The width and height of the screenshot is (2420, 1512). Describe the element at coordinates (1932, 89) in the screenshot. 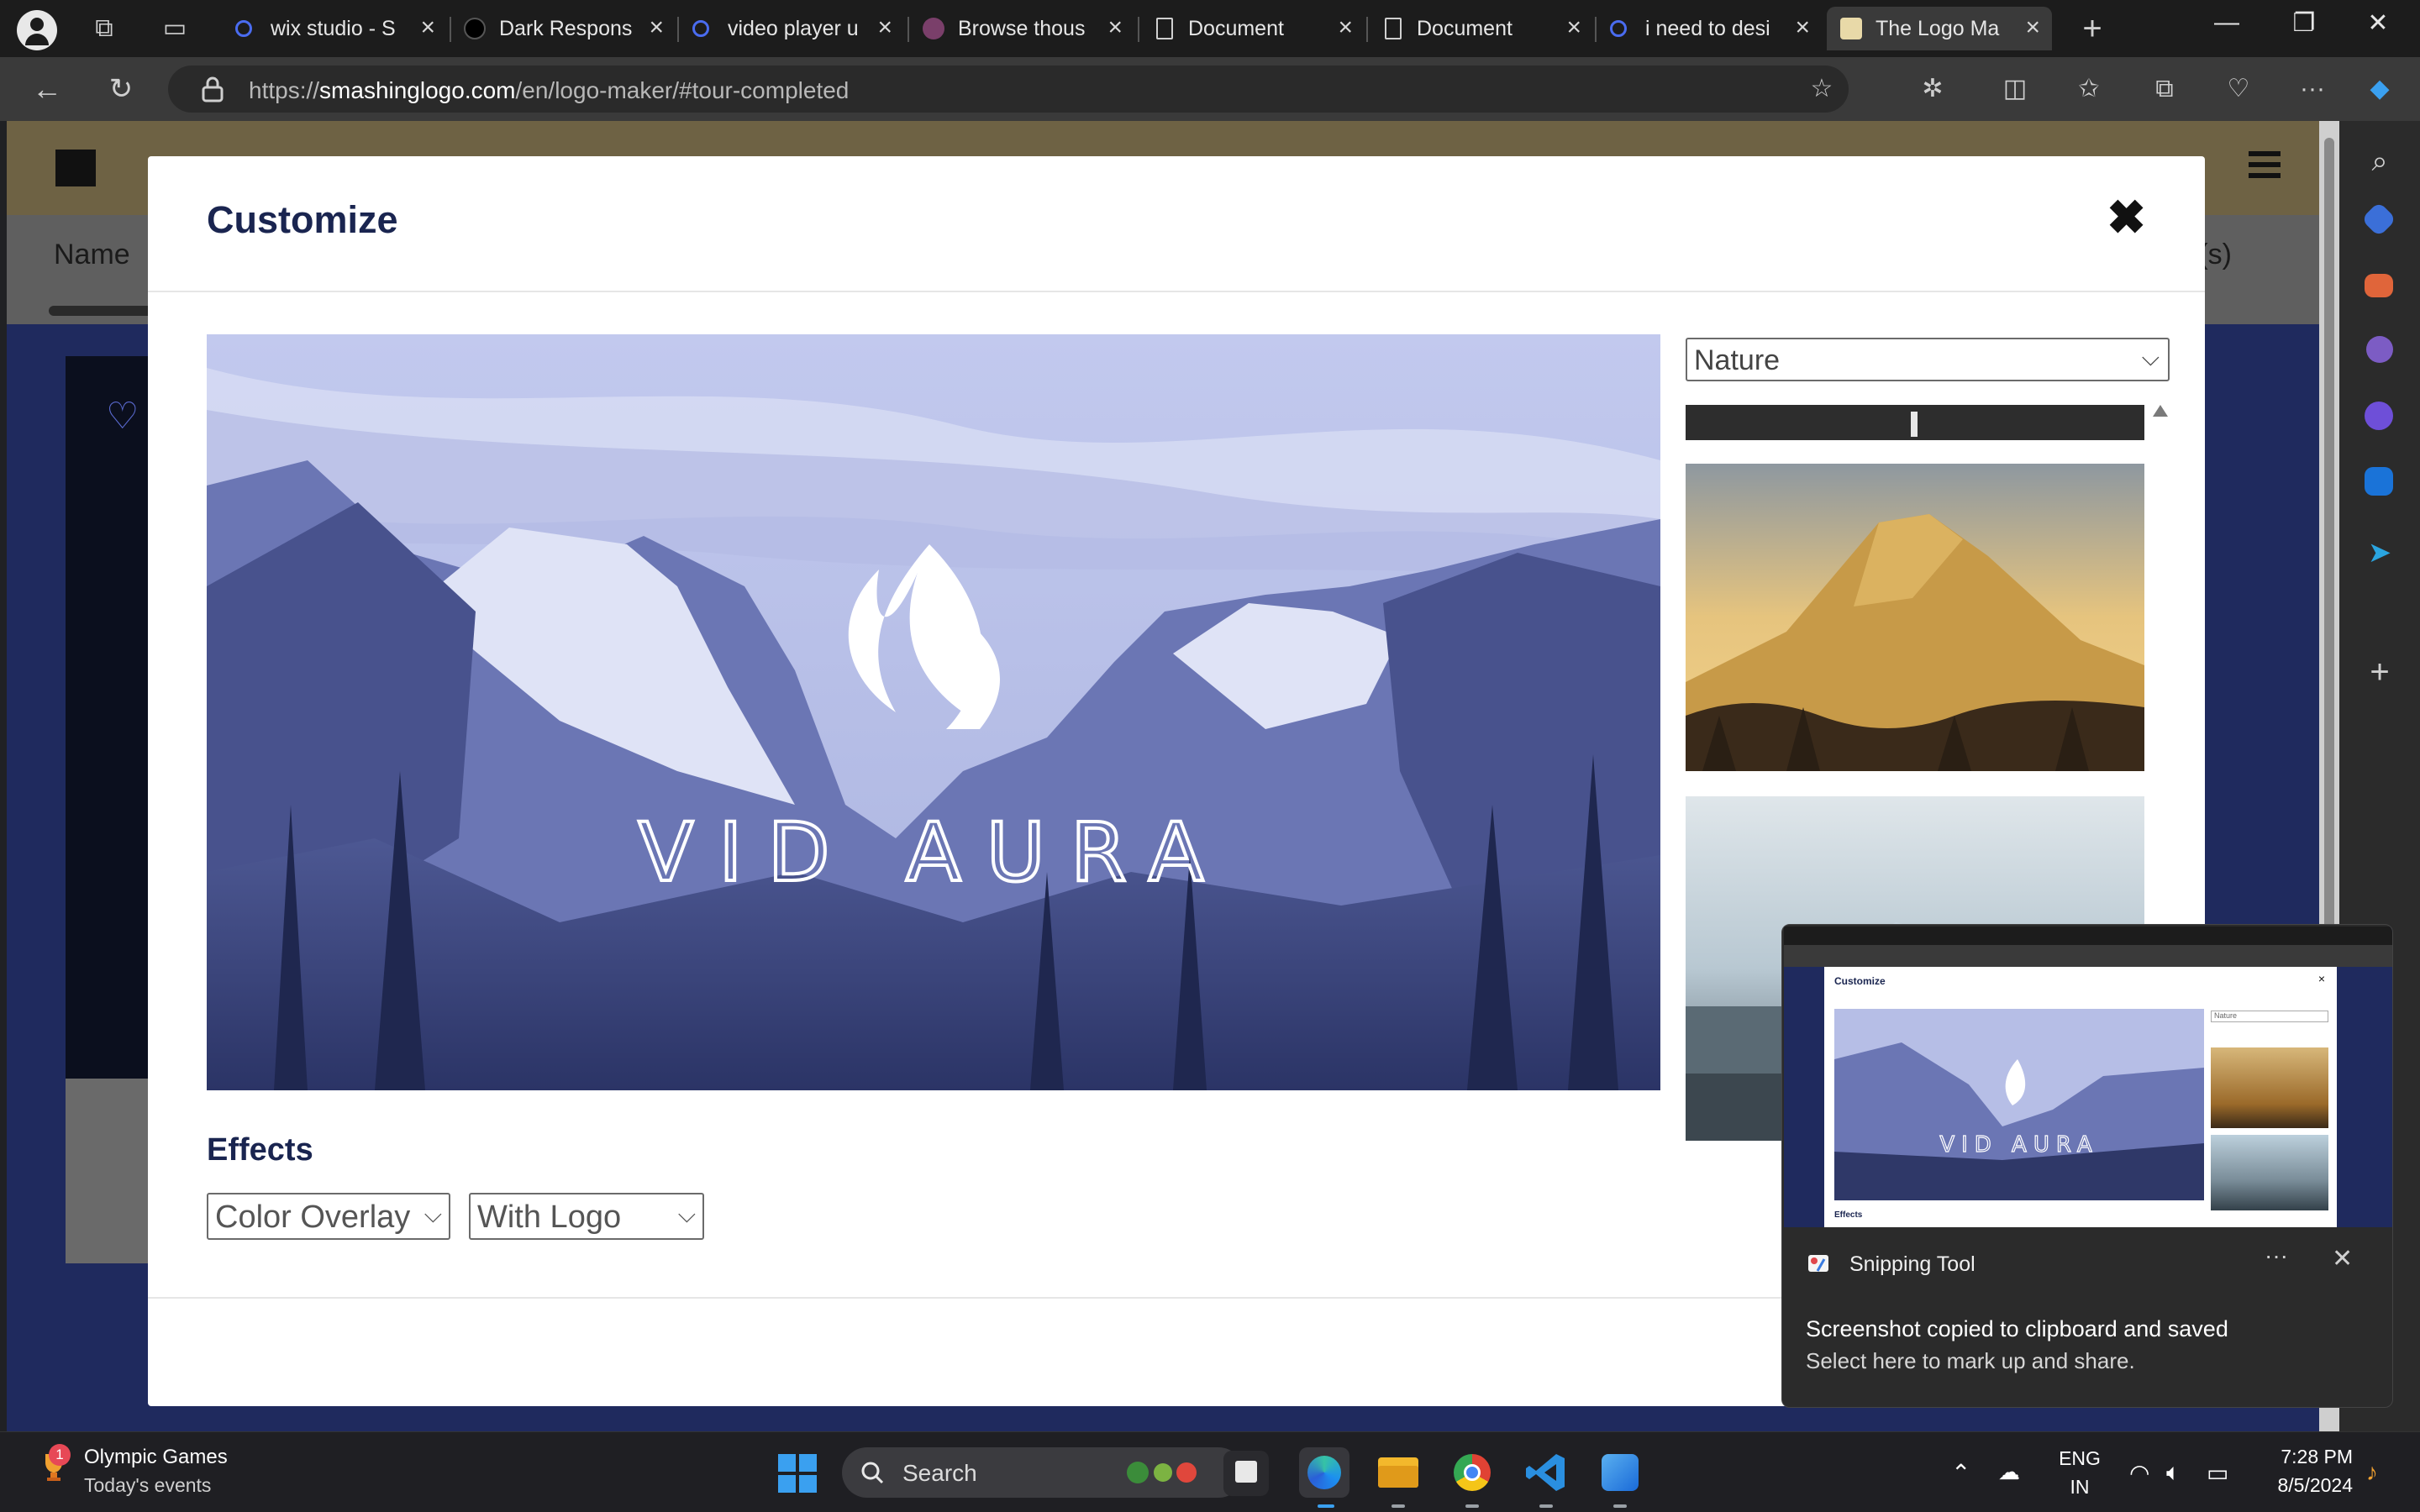

I see `extensions-icon: ✲` at that location.